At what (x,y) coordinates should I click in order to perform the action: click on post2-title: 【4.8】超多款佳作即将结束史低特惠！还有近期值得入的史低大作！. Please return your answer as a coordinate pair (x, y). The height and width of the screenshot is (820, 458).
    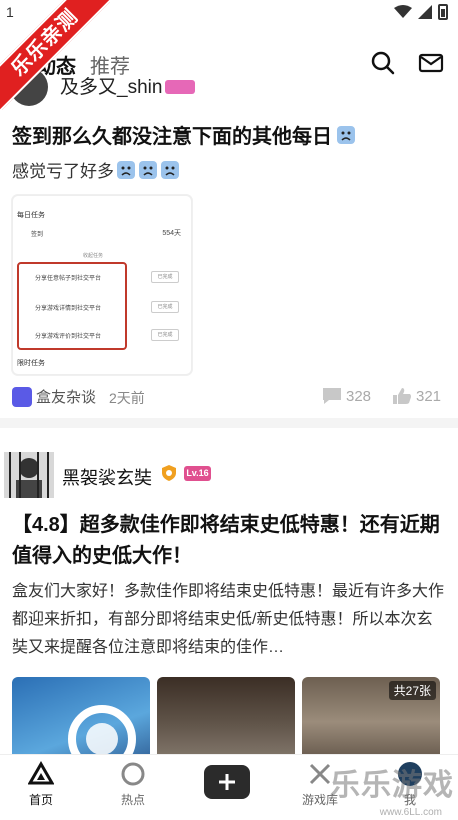
    Looking at the image, I should click on (229, 541).